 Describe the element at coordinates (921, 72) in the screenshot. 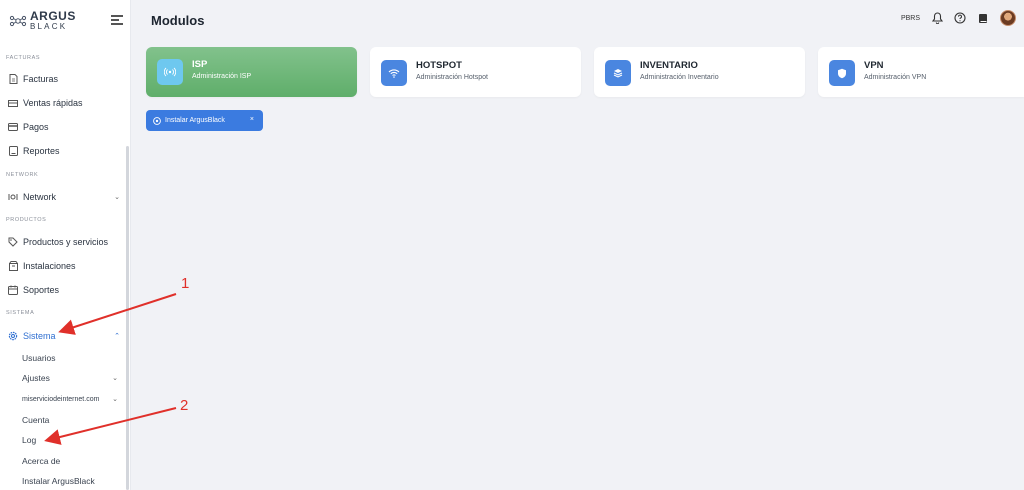

I see `module-card-vpn: VPN Administración VPN` at that location.